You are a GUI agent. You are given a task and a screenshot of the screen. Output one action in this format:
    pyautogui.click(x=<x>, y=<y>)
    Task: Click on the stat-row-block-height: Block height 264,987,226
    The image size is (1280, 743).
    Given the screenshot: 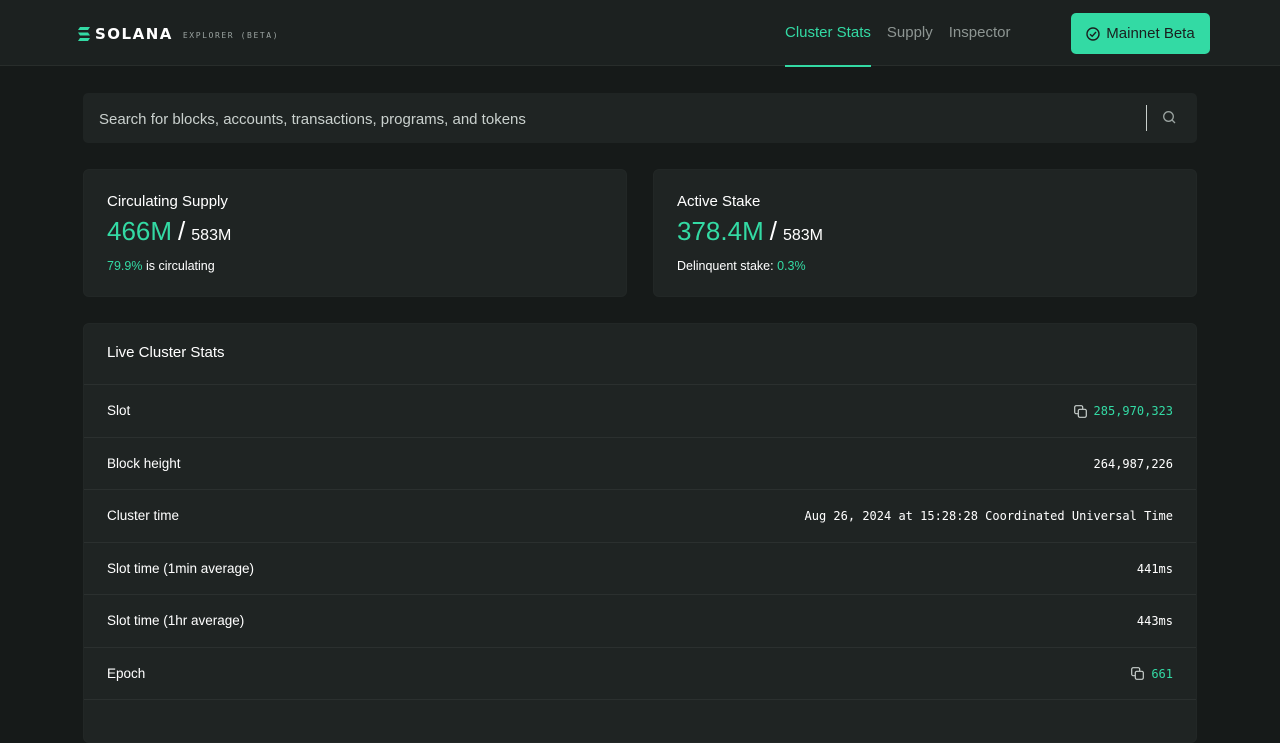 What is the action you would take?
    pyautogui.click(x=640, y=464)
    